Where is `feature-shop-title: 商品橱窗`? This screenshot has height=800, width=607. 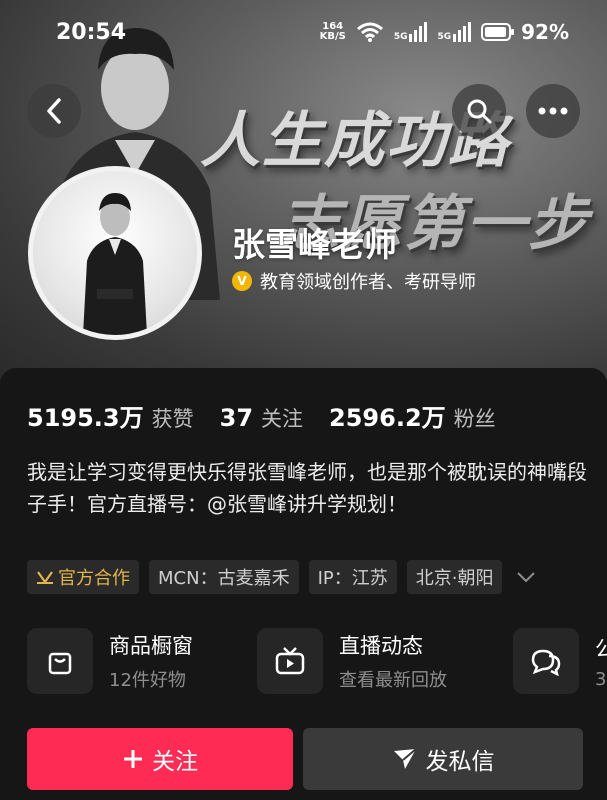
feature-shop-title: 商品橱窗 is located at coordinates (151, 646).